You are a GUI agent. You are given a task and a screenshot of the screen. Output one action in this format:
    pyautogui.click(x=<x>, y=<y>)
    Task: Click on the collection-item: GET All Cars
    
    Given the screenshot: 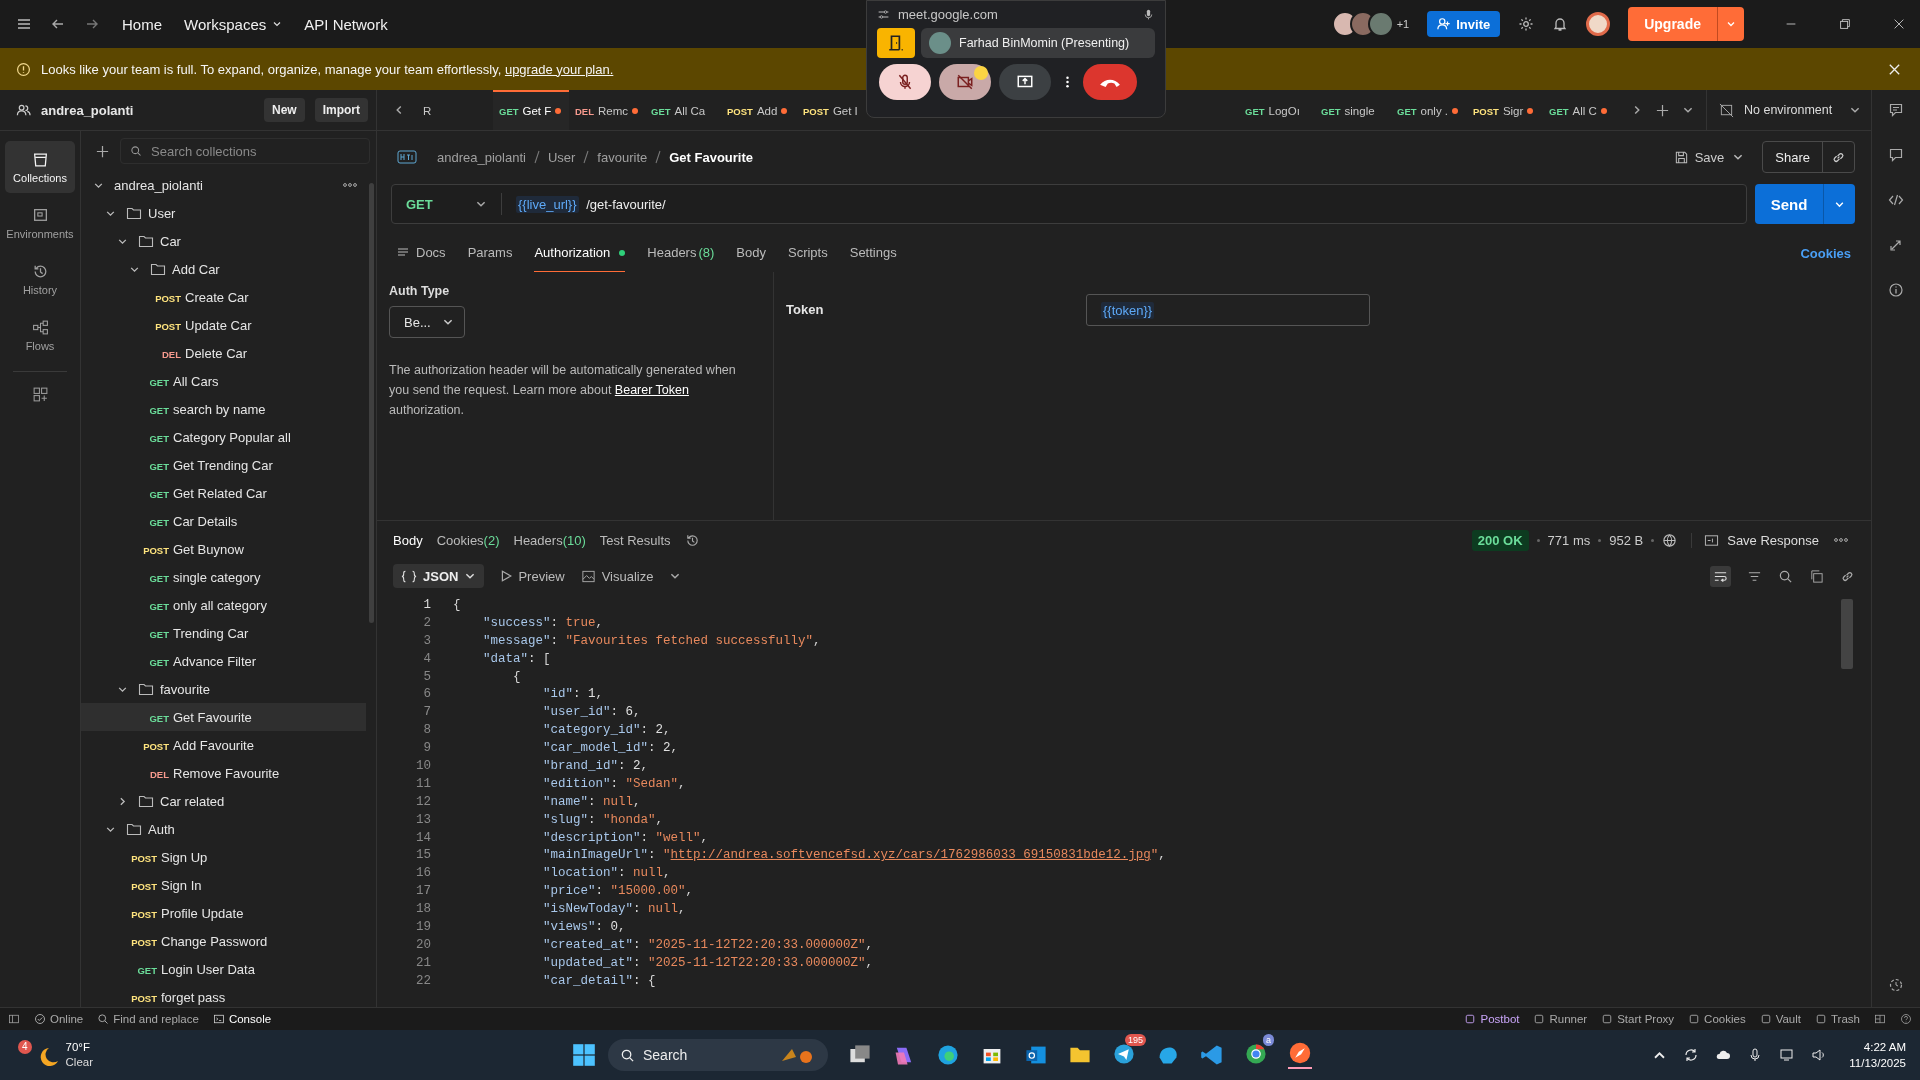 What is the action you would take?
    pyautogui.click(x=223, y=381)
    